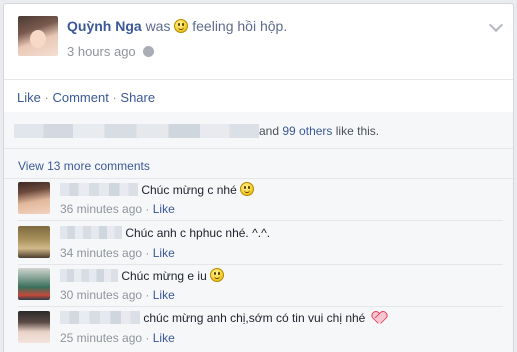  I want to click on post-timestamp: 3 hours ago, so click(111, 51).